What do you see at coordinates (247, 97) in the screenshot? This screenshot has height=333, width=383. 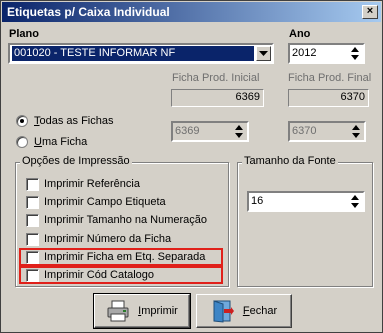 I see `ficha-inicial-value: 6369` at bounding box center [247, 97].